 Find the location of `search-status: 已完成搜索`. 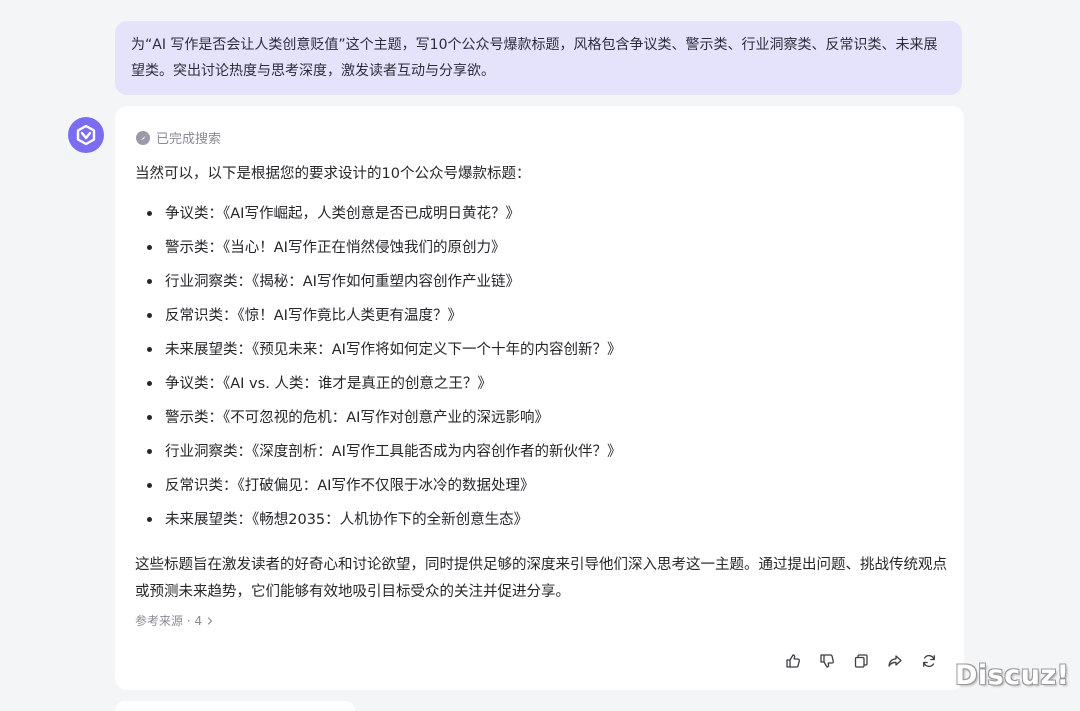

search-status: 已完成搜索 is located at coordinates (178, 137).